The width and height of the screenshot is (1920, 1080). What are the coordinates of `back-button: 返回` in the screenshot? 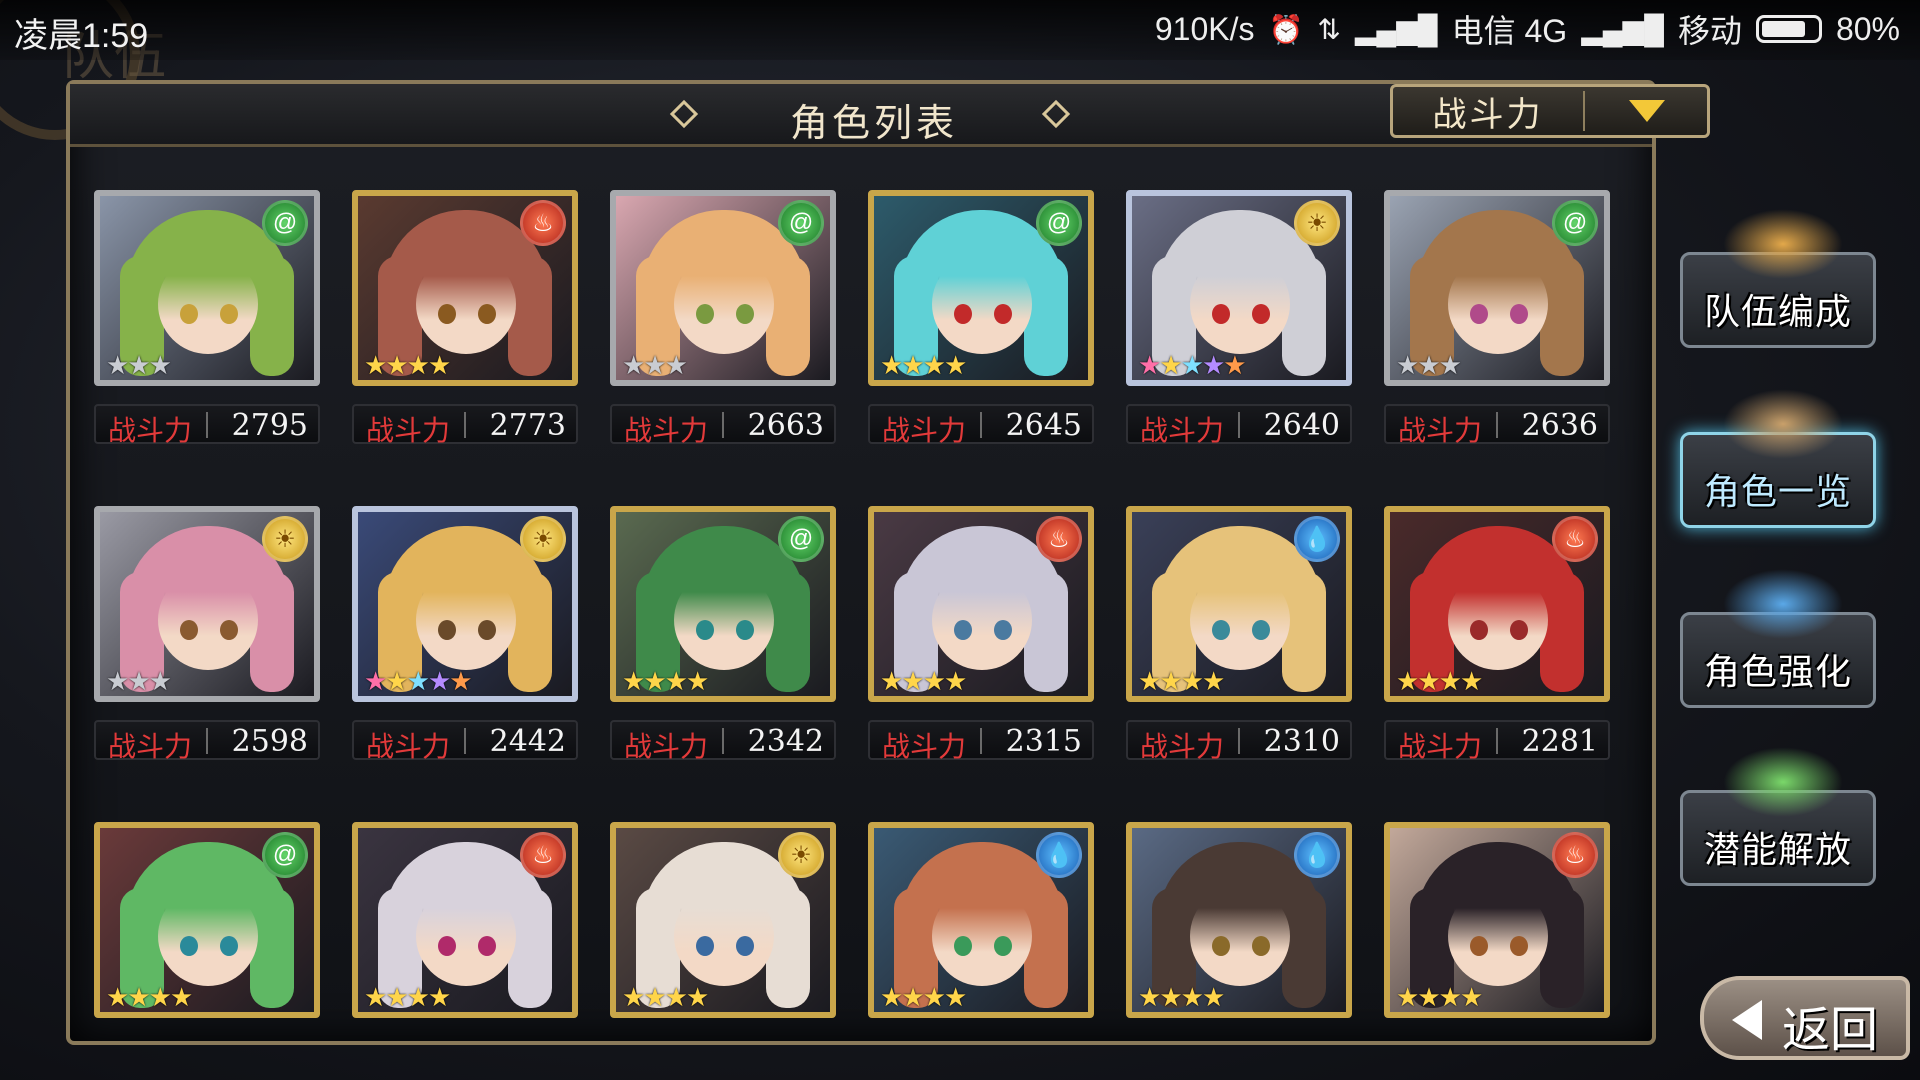 It's located at (1805, 1018).